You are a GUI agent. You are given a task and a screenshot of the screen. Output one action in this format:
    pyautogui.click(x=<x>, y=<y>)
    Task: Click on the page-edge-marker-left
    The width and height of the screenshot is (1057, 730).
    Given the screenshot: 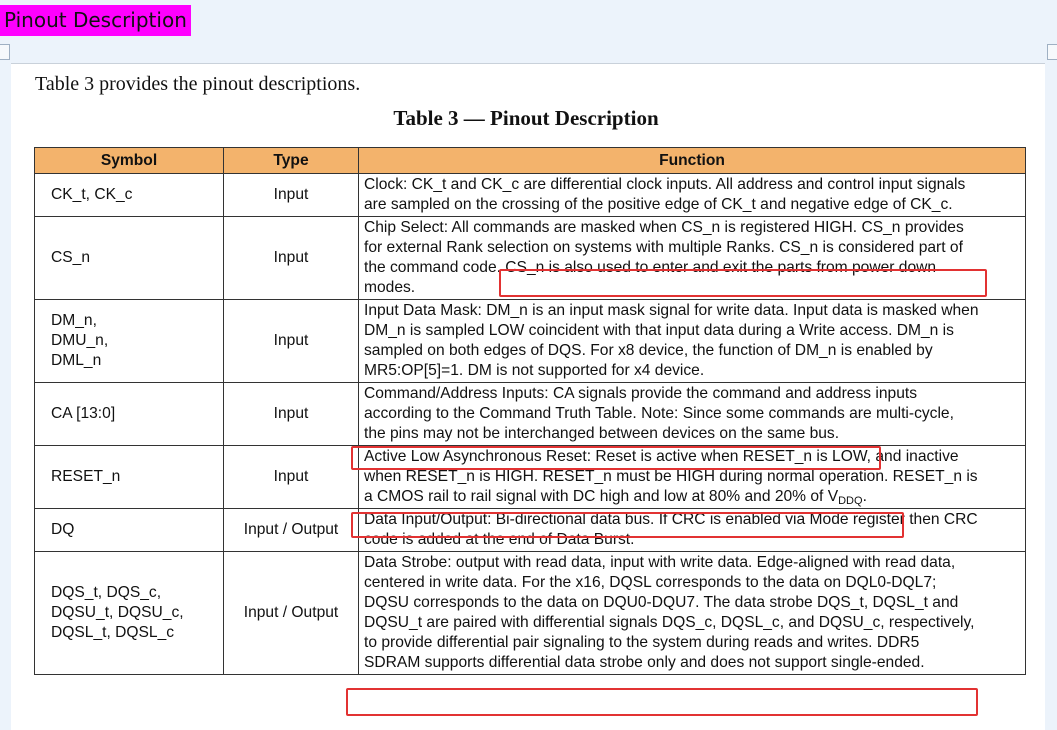 What is the action you would take?
    pyautogui.click(x=5, y=52)
    